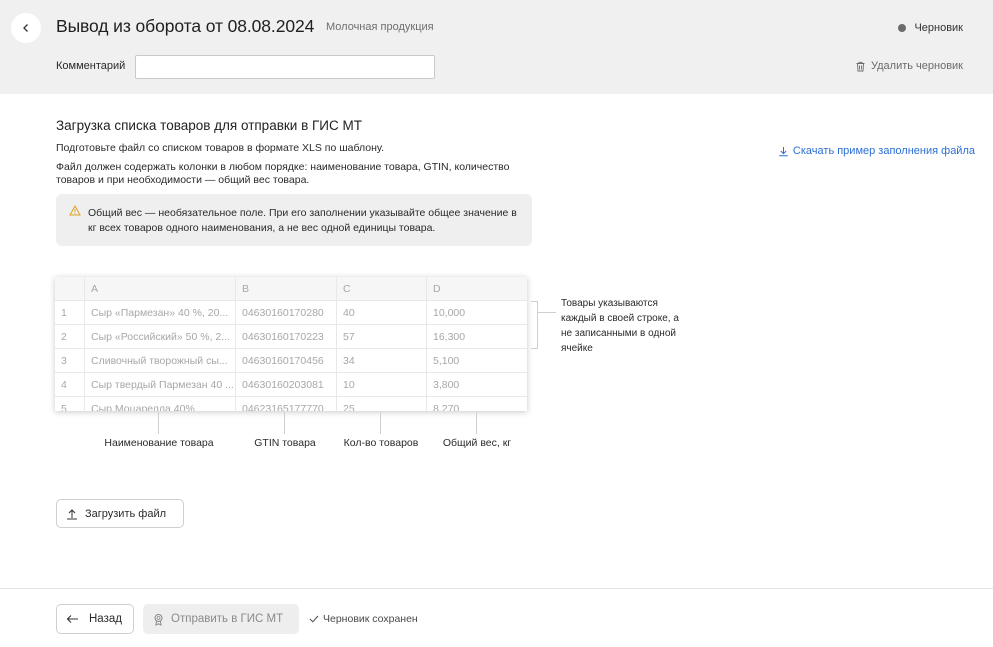 The height and width of the screenshot is (647, 993). I want to click on upload-file-button: Загрузить файл, so click(120, 513).